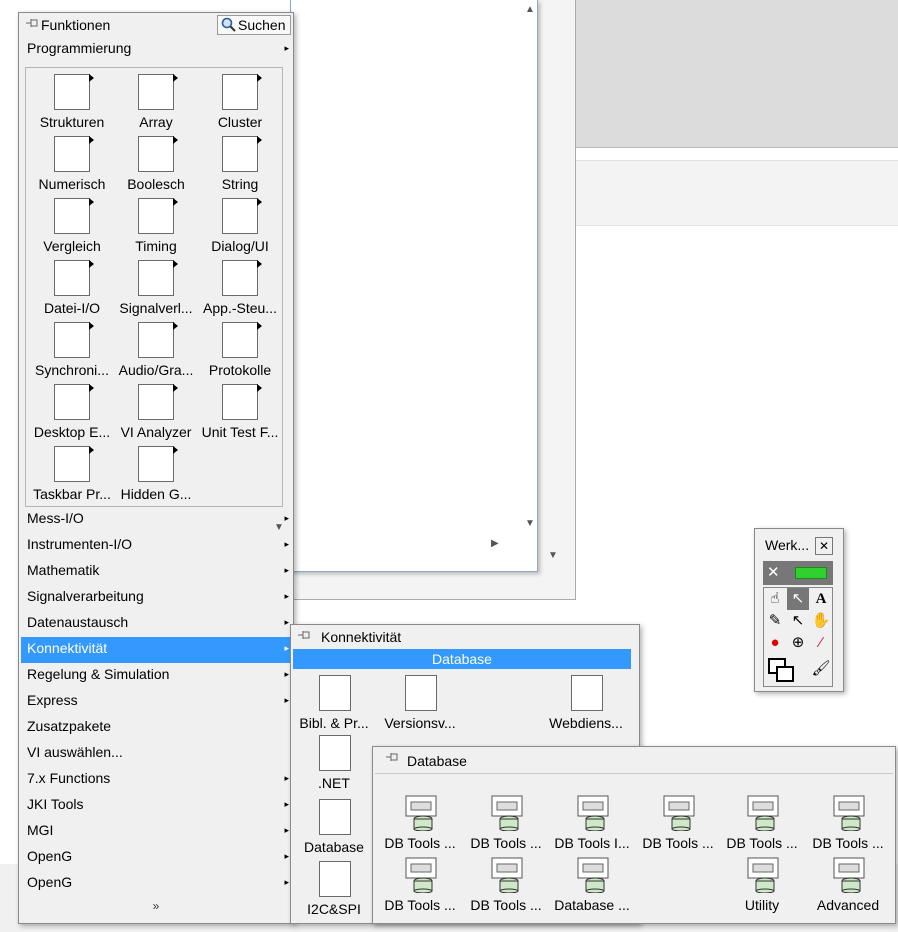 The height and width of the screenshot is (932, 898). Describe the element at coordinates (72, 101) in the screenshot. I see `palette-tile: Strukturen` at that location.